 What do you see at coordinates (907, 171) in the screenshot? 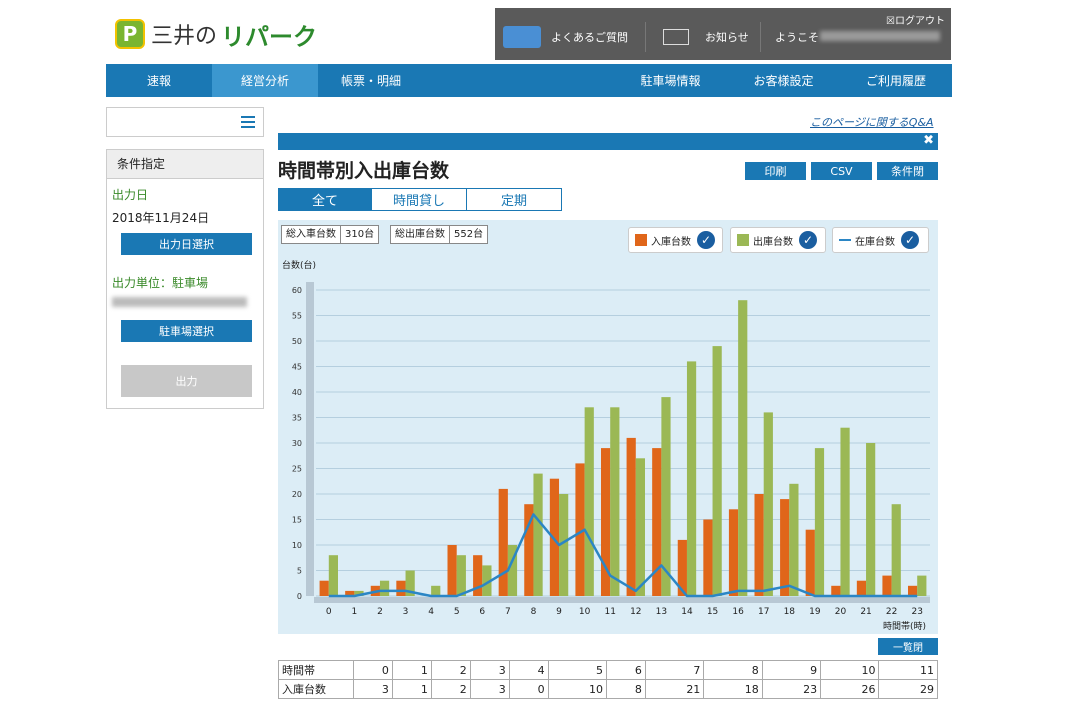
I see `condition-close-button: 条件閉` at bounding box center [907, 171].